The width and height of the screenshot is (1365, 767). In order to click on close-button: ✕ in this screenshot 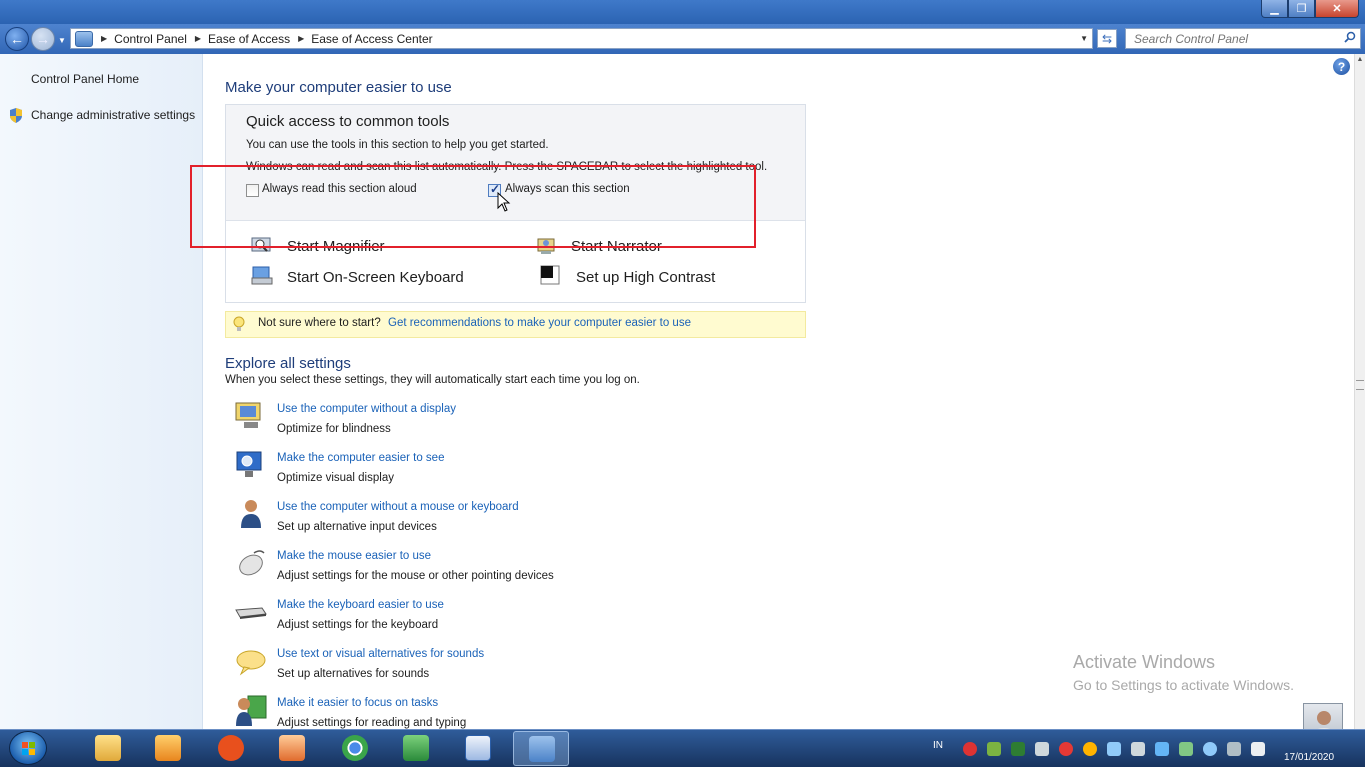, I will do `click(1337, 9)`.